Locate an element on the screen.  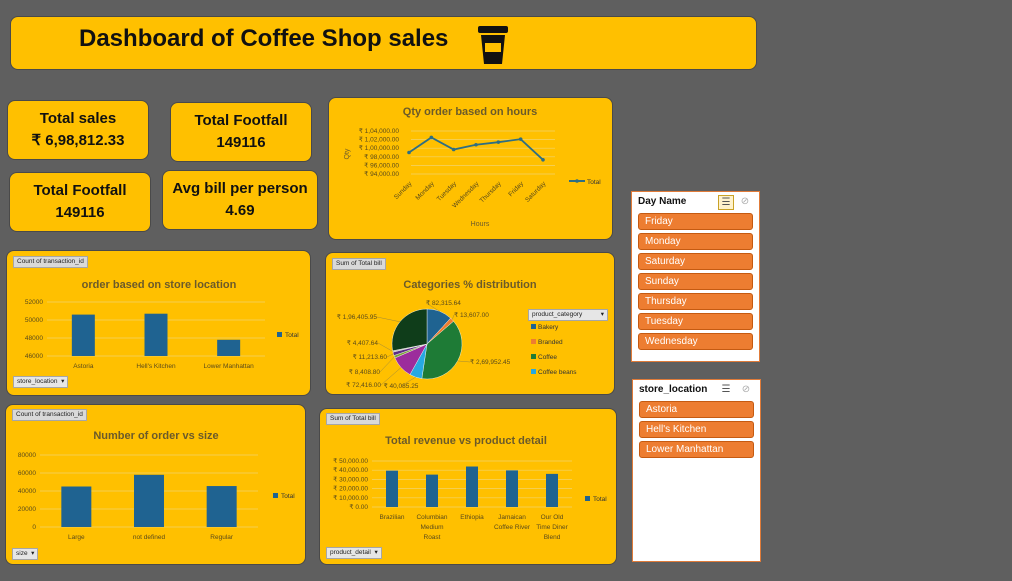
slicer-item: Hell's Kitchen is located at coordinates (696, 429).